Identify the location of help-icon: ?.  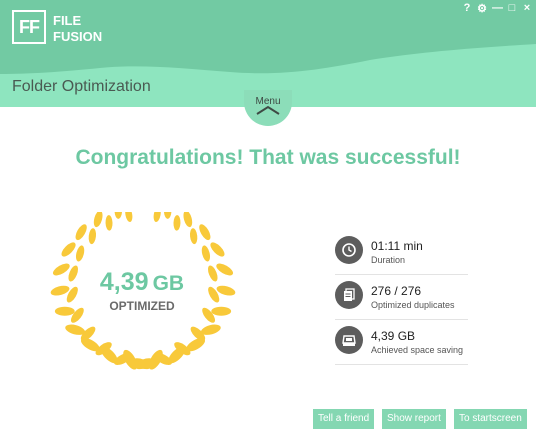
(467, 8).